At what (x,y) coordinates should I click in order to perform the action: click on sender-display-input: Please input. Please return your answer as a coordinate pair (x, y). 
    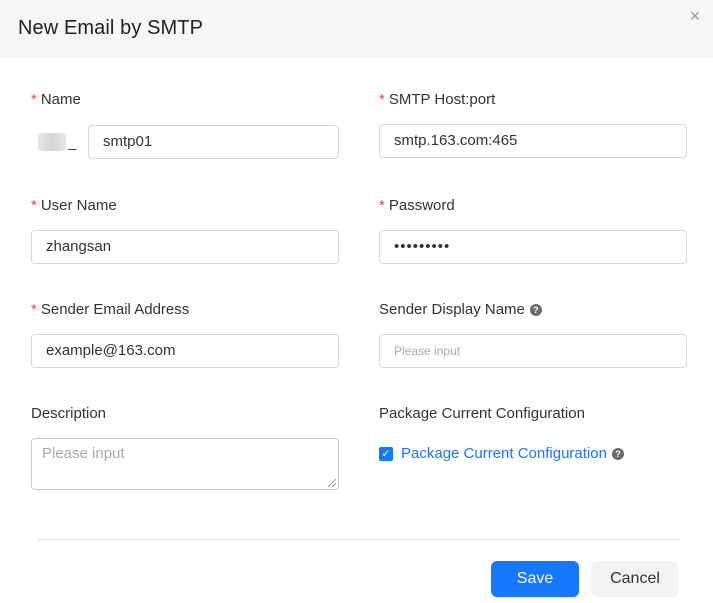
    Looking at the image, I should click on (533, 351).